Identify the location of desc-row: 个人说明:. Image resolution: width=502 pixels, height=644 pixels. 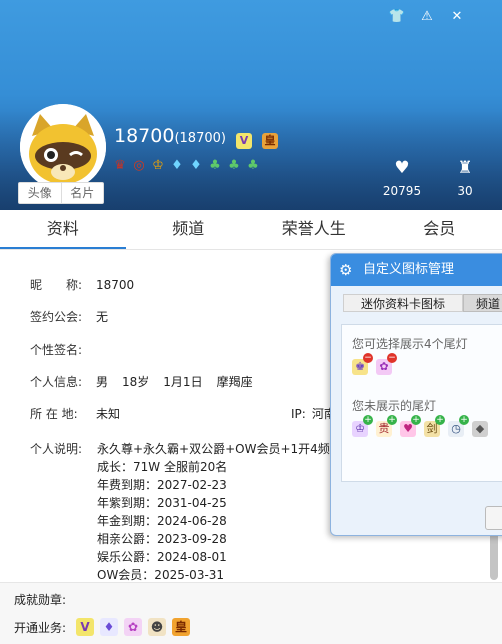
(63, 448).